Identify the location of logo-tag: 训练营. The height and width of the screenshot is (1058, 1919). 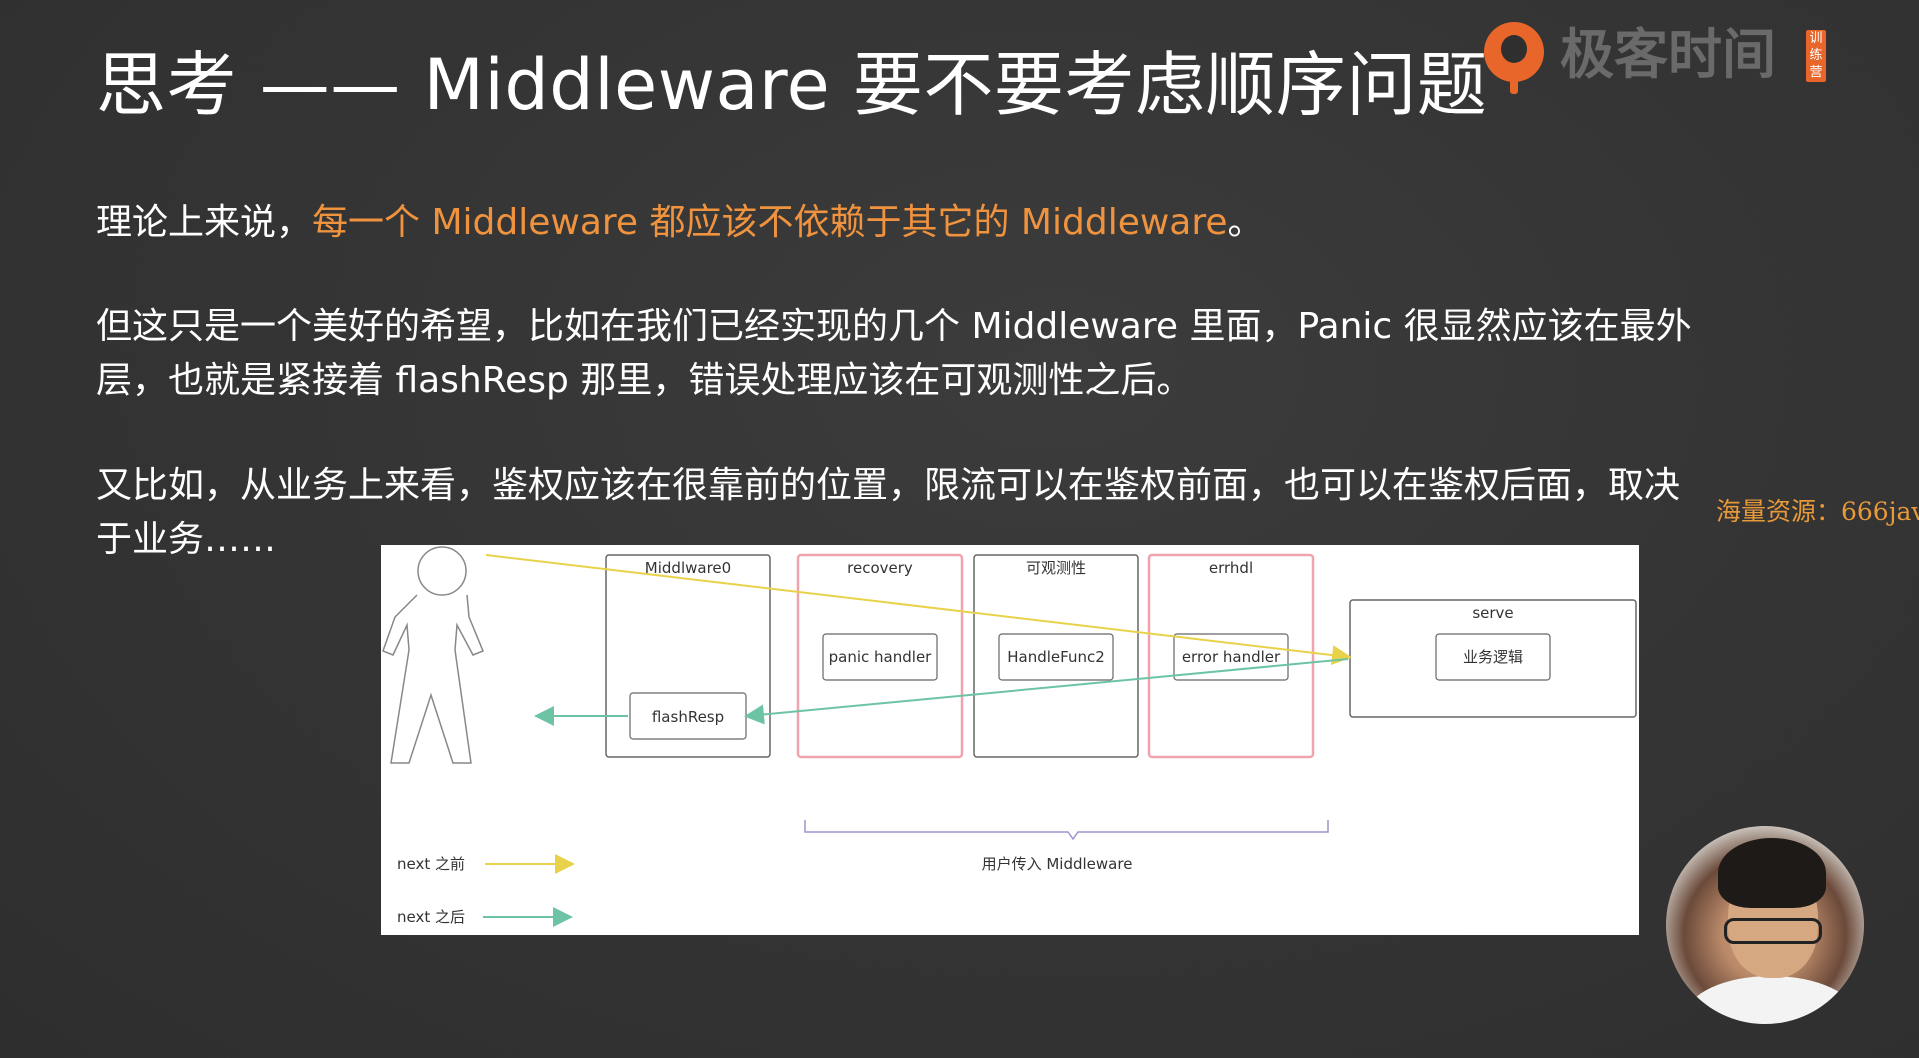
(1816, 56).